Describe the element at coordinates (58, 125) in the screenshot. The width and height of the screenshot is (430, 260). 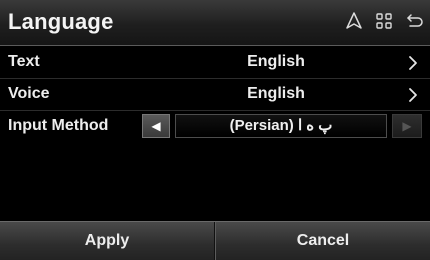
I see `input-method-label: Input Method` at that location.